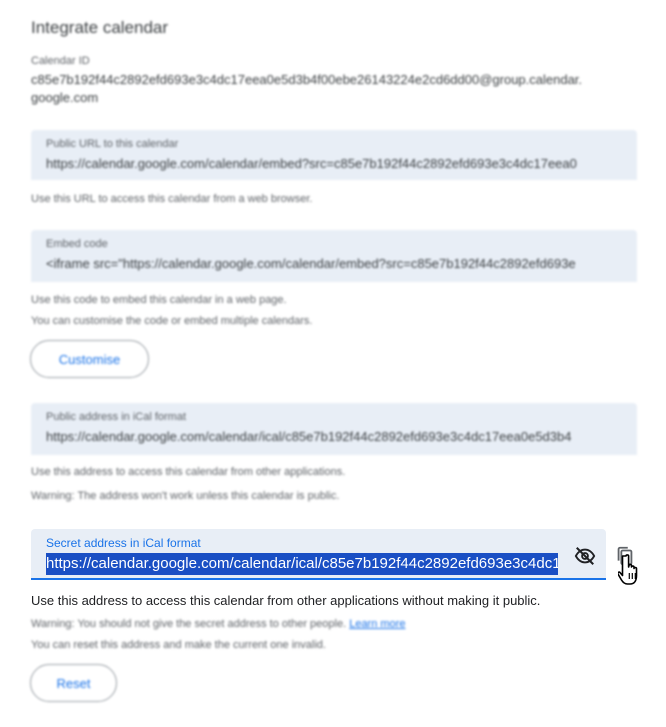  What do you see at coordinates (123, 543) in the screenshot?
I see `secret-ical-label: Secret address in iCal format` at bounding box center [123, 543].